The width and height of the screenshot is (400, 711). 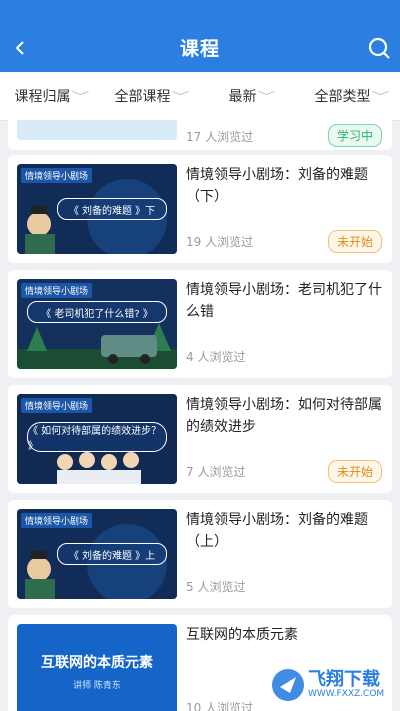 What do you see at coordinates (220, 706) in the screenshot?
I see `view-count: 10 人浏览过` at bounding box center [220, 706].